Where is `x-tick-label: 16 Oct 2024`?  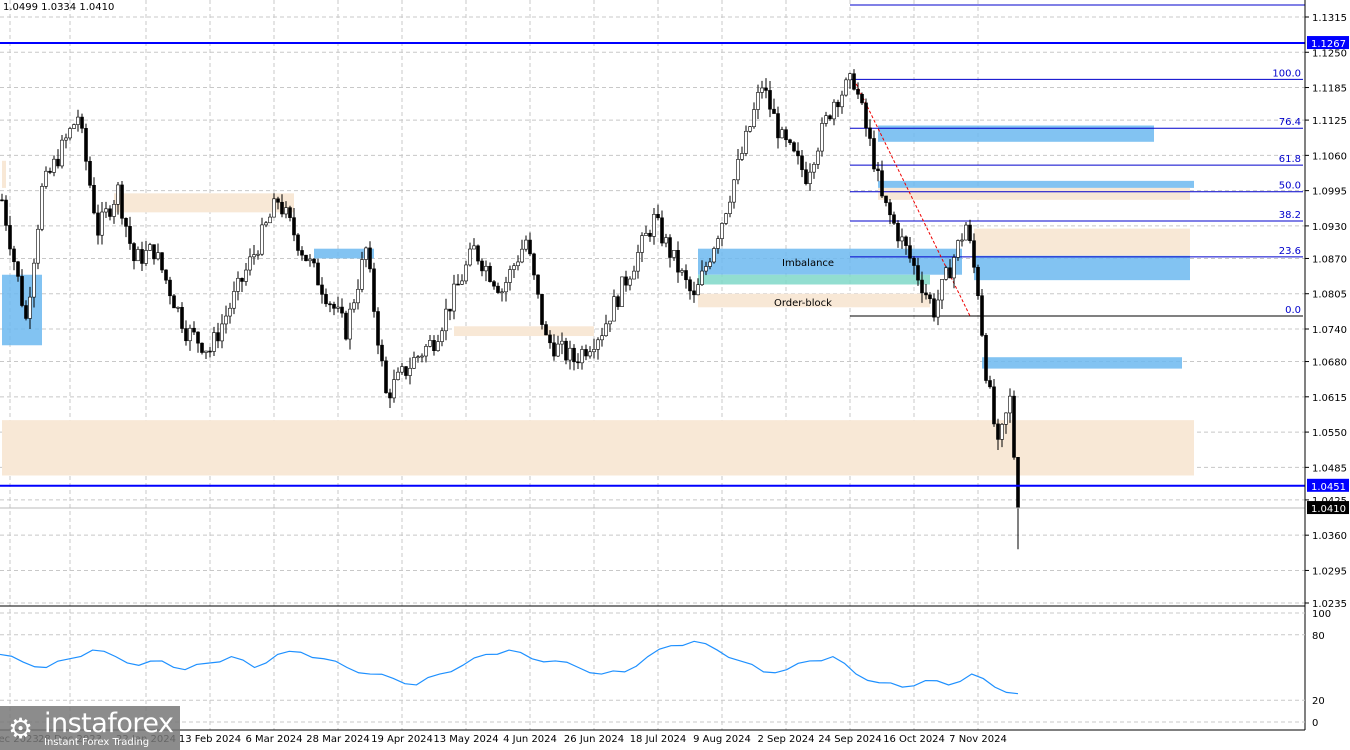
x-tick-label: 16 Oct 2024 is located at coordinates (914, 739).